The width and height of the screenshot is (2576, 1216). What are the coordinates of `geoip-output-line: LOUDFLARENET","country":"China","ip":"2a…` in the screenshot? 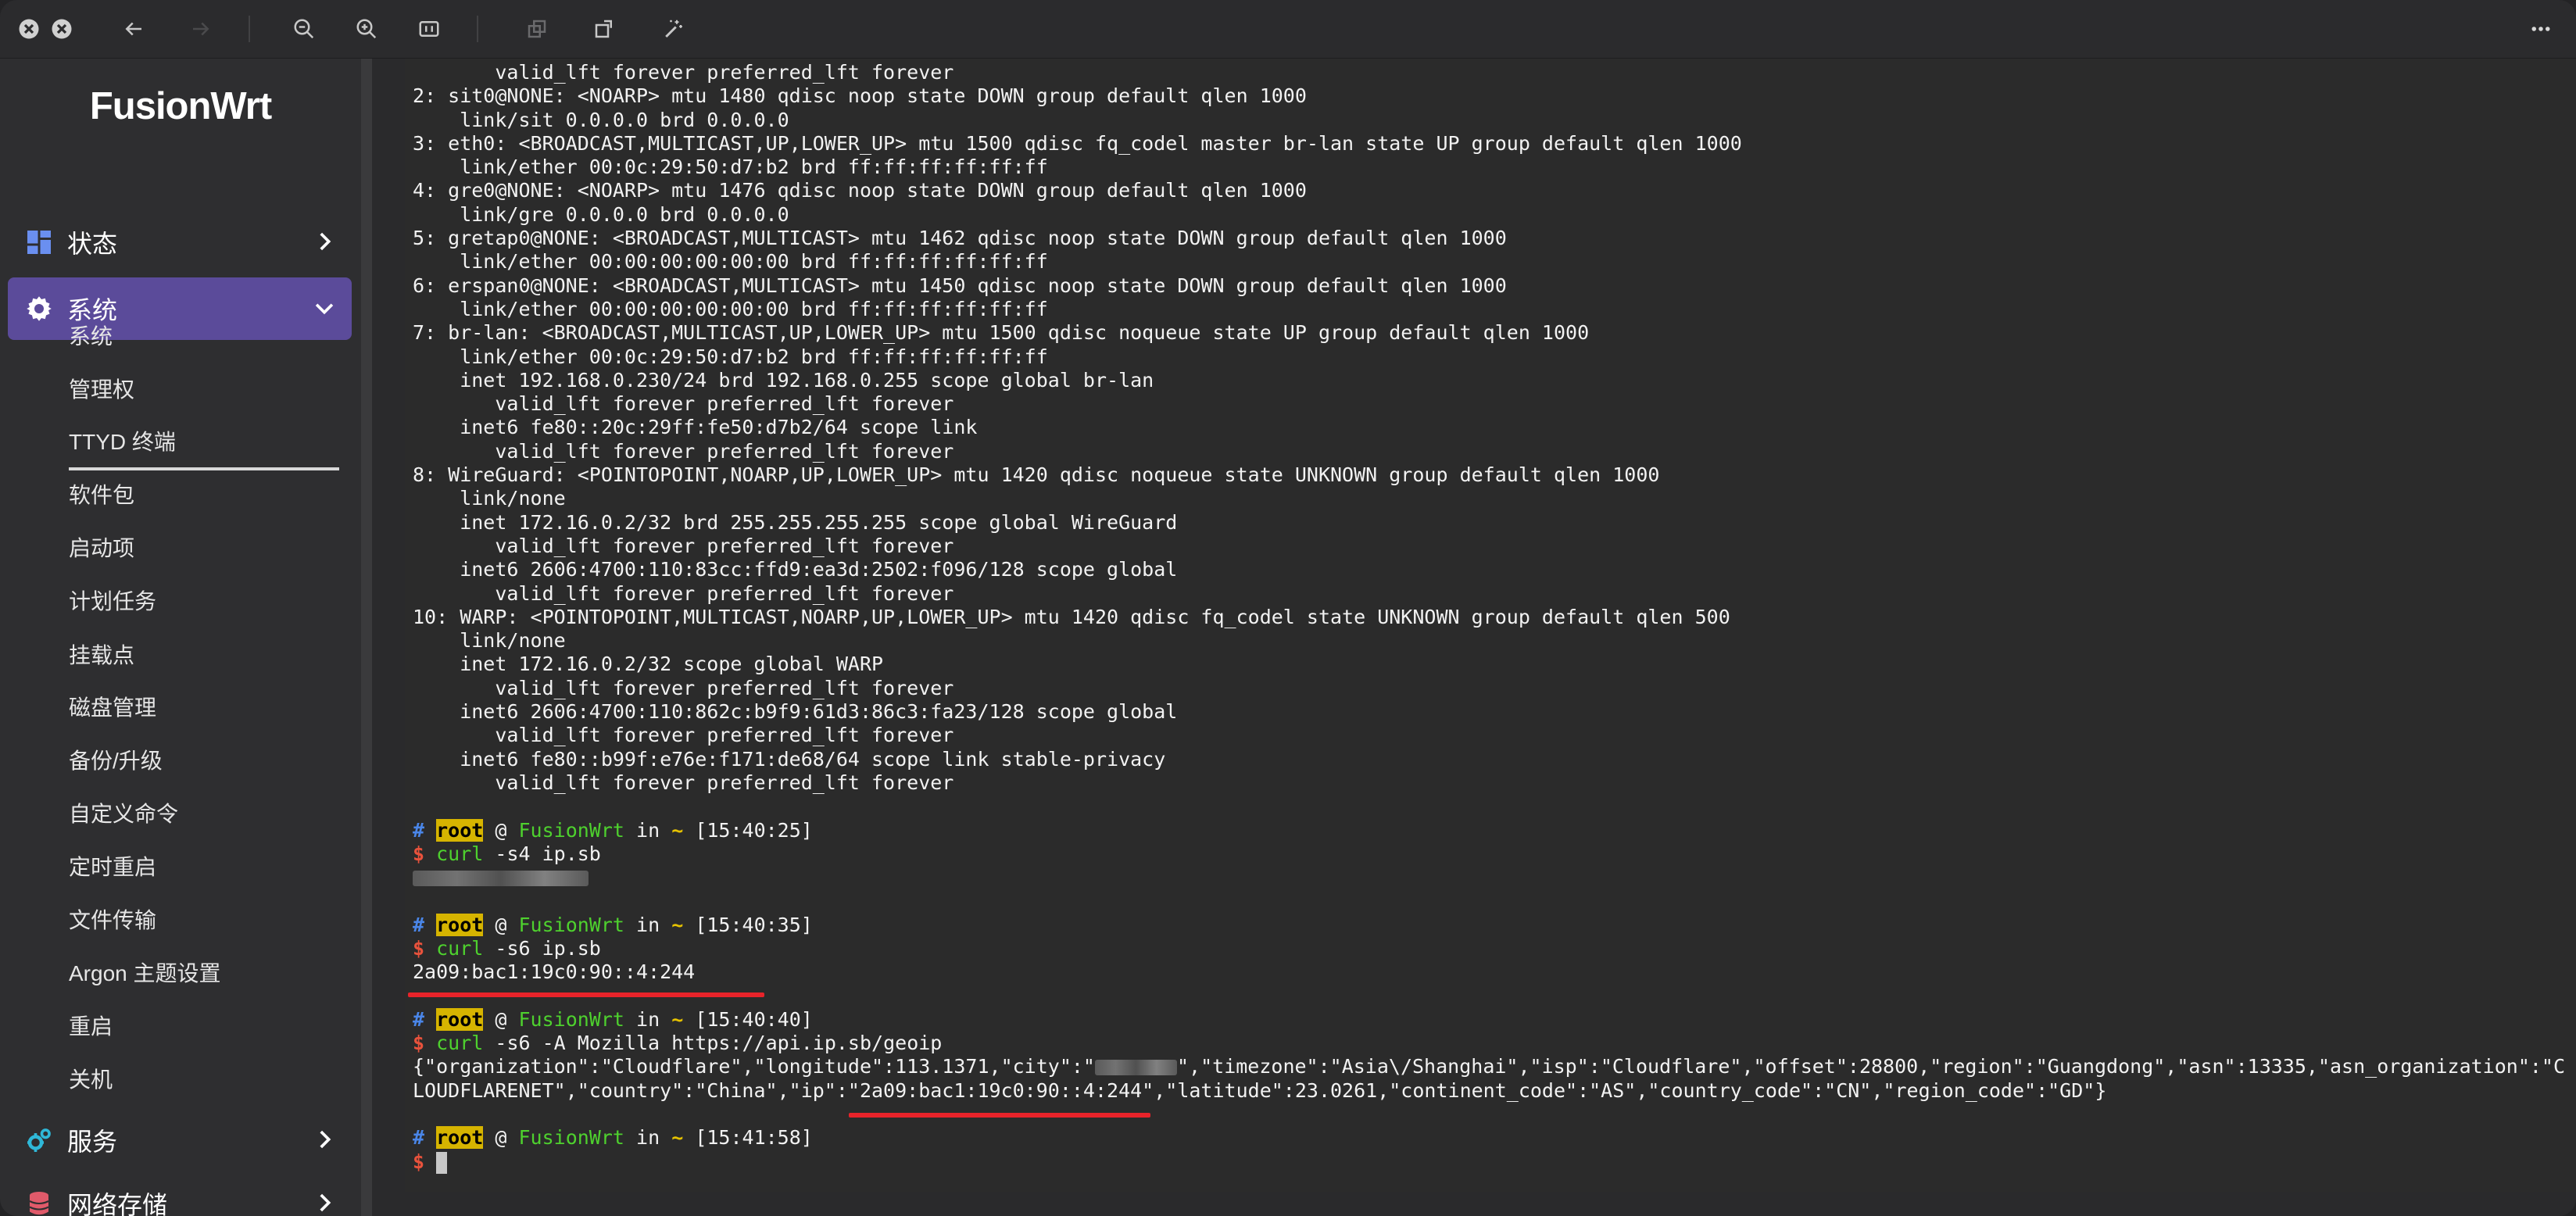 It's located at (1260, 1090).